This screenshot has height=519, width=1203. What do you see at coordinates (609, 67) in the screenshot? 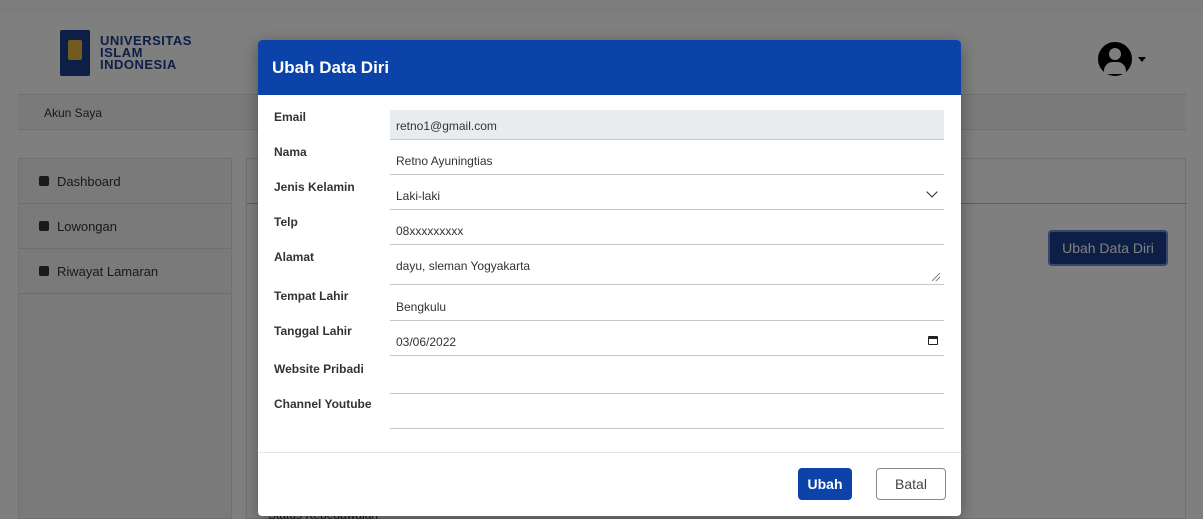
I see `modal-header: Ubah Data Diri` at bounding box center [609, 67].